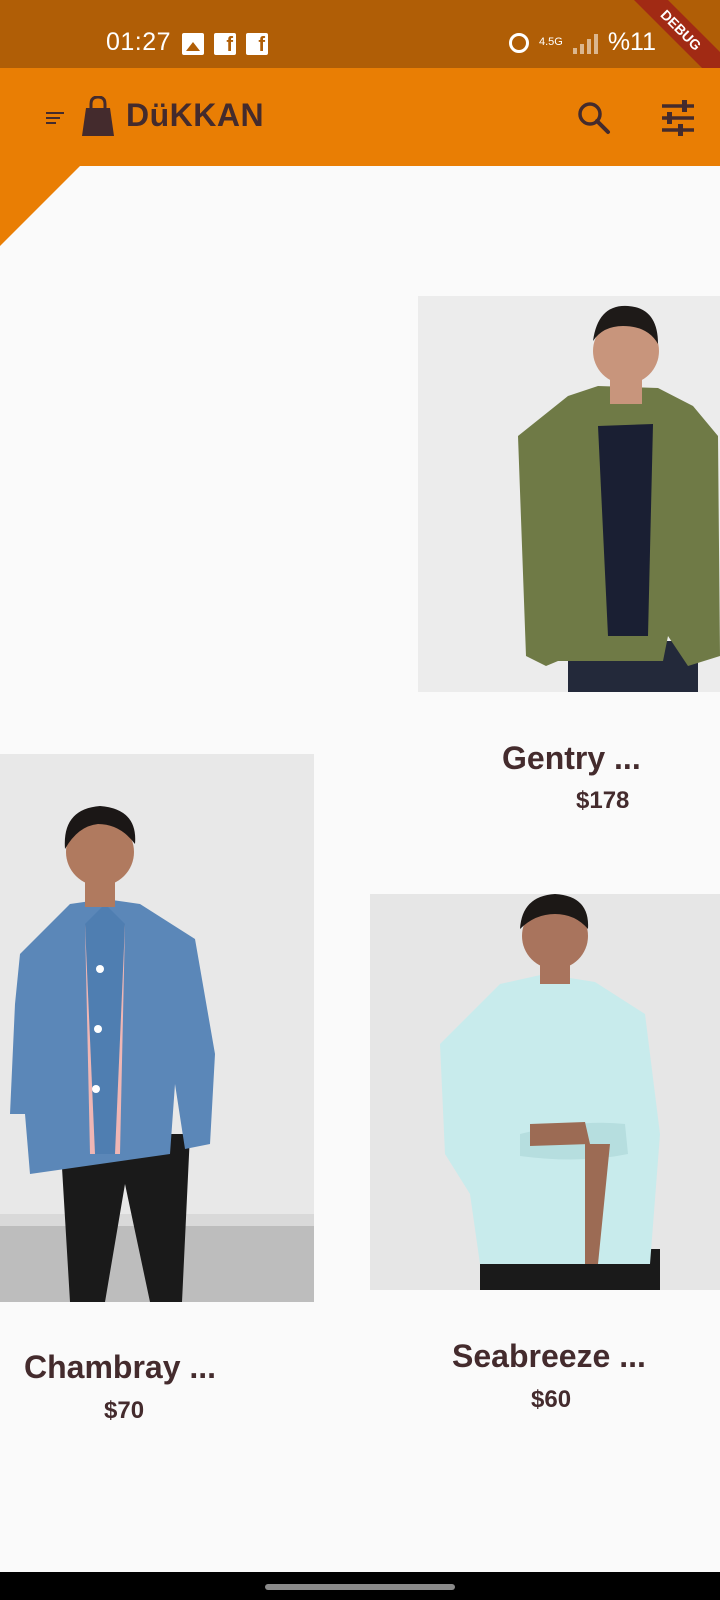 This screenshot has height=1600, width=720. What do you see at coordinates (56, 120) in the screenshot?
I see `menu-button` at bounding box center [56, 120].